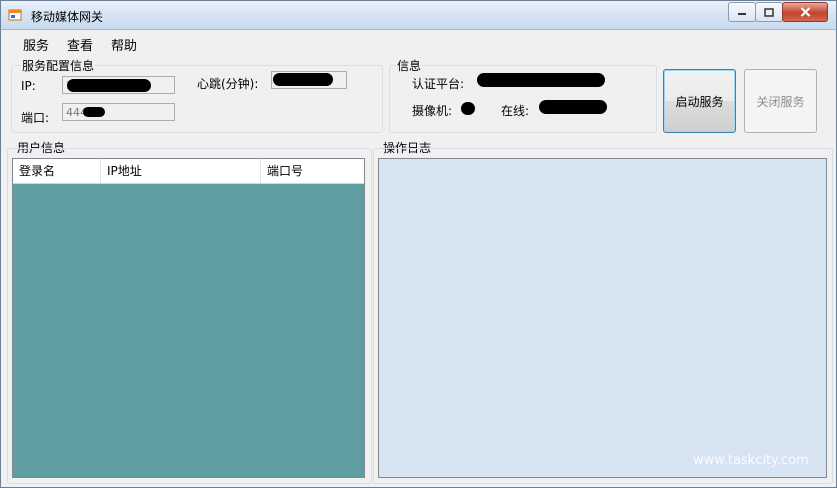  I want to click on menu-bar: 服务 查看 帮助, so click(418, 42).